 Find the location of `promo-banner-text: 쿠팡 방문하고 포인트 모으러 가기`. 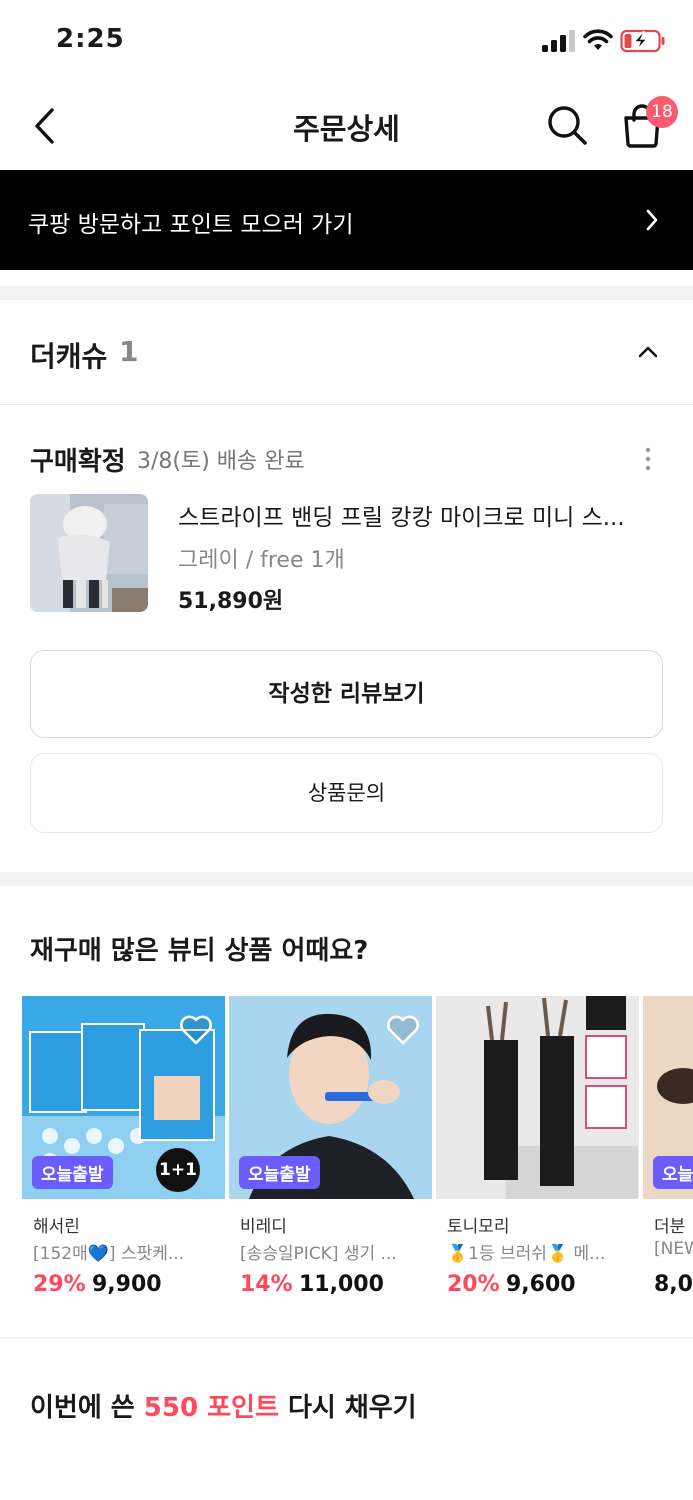

promo-banner-text: 쿠팡 방문하고 포인트 모으러 가기 is located at coordinates (191, 225).